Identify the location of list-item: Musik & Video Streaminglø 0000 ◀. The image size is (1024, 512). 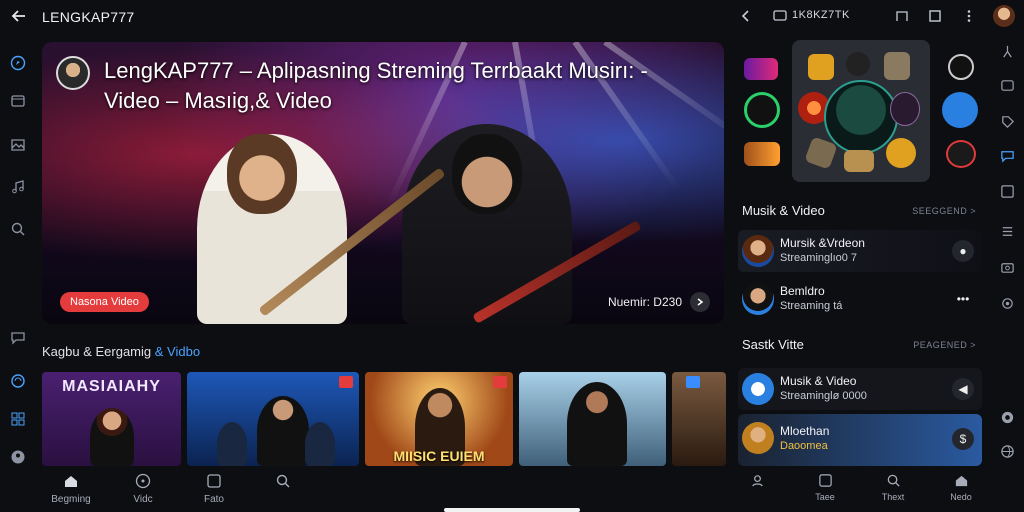
(860, 389).